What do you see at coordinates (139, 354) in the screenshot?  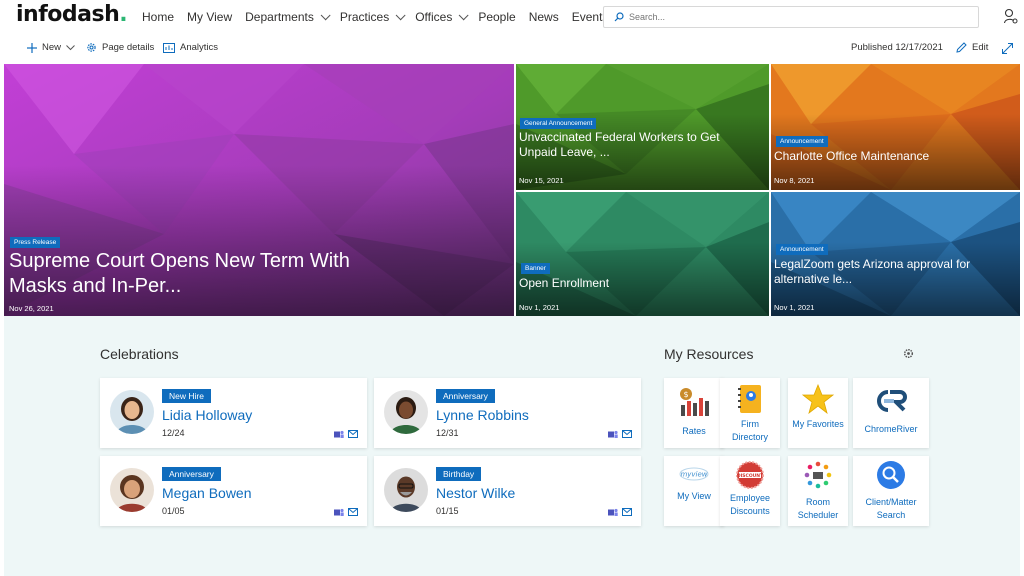 I see `celebrations-title: Celebrations` at bounding box center [139, 354].